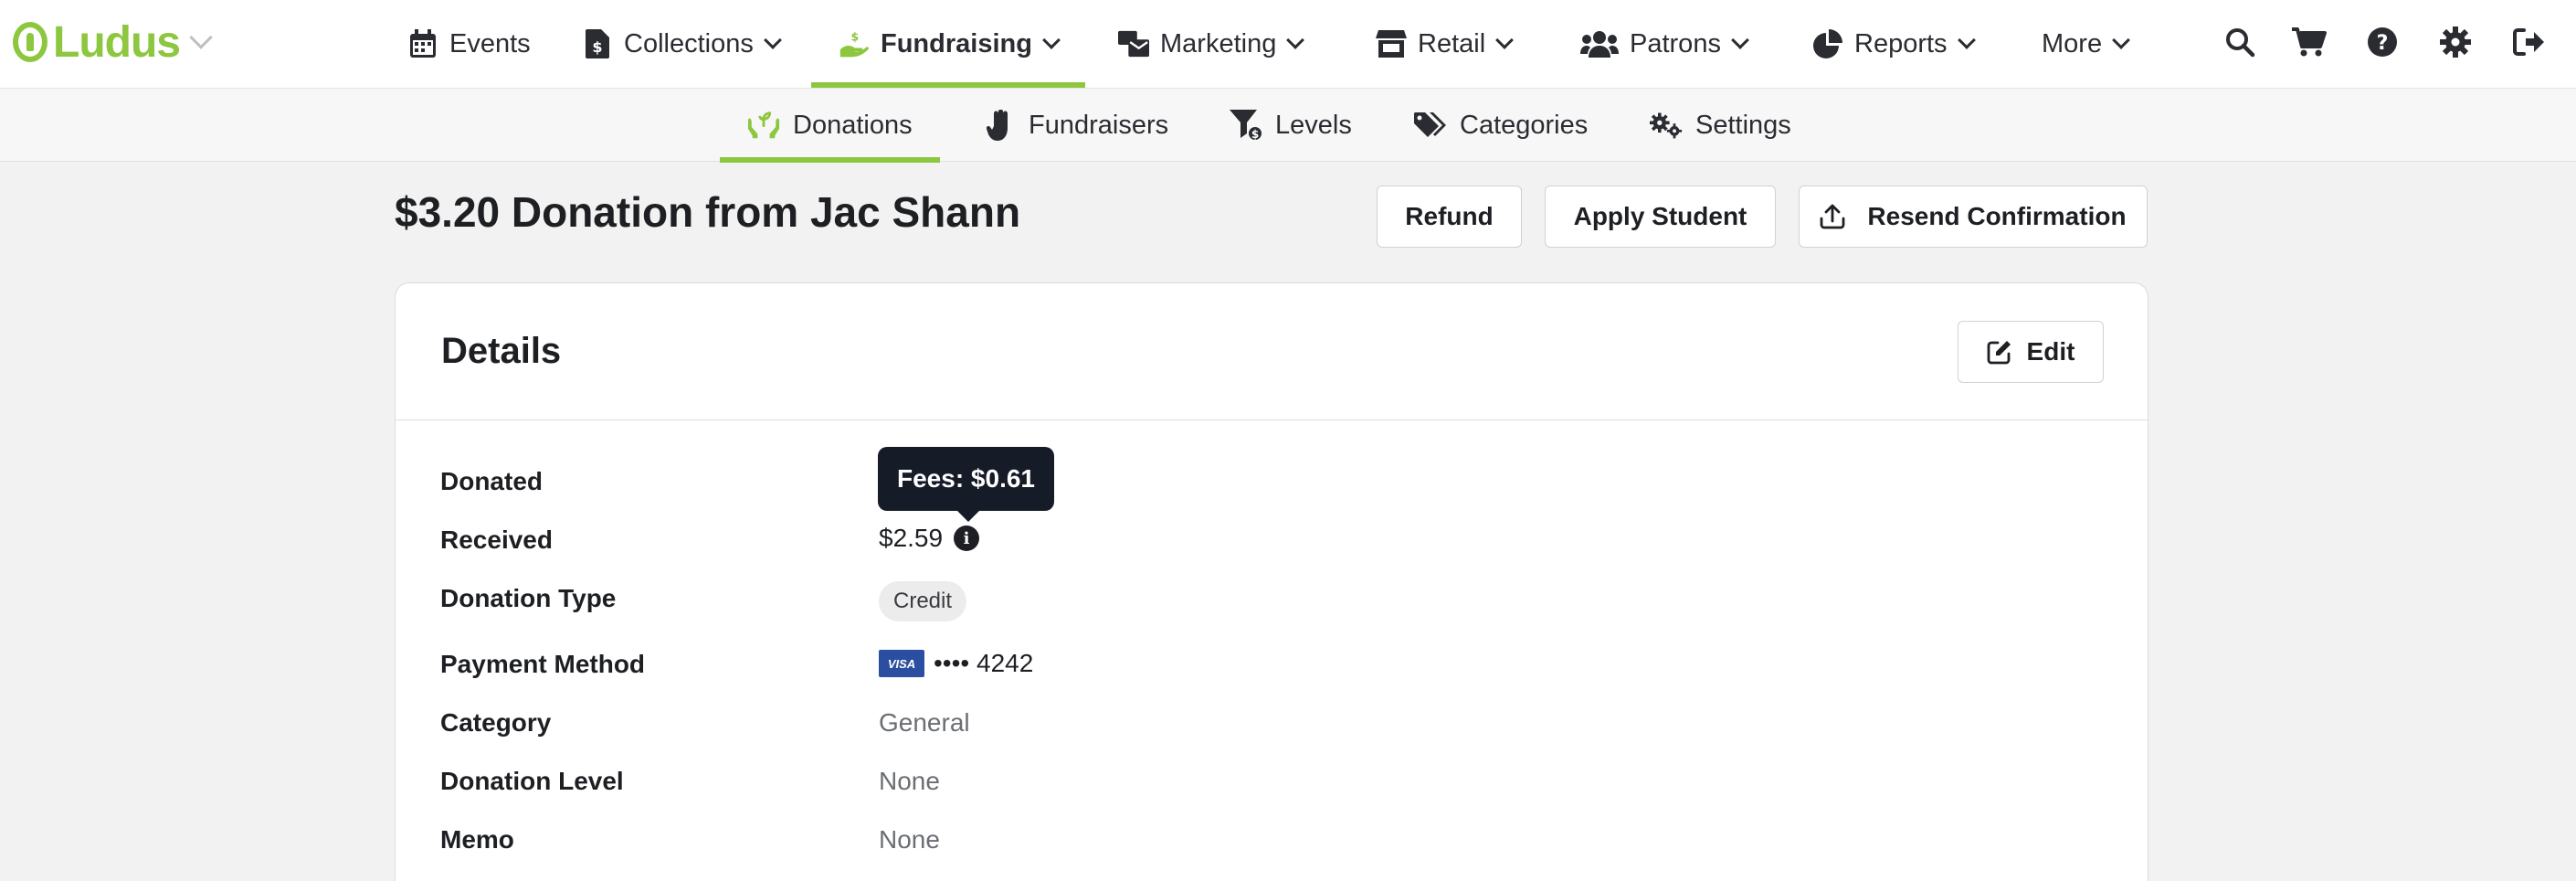 This screenshot has height=881, width=2576. Describe the element at coordinates (984, 663) in the screenshot. I see `card-number: •••• 4242` at that location.